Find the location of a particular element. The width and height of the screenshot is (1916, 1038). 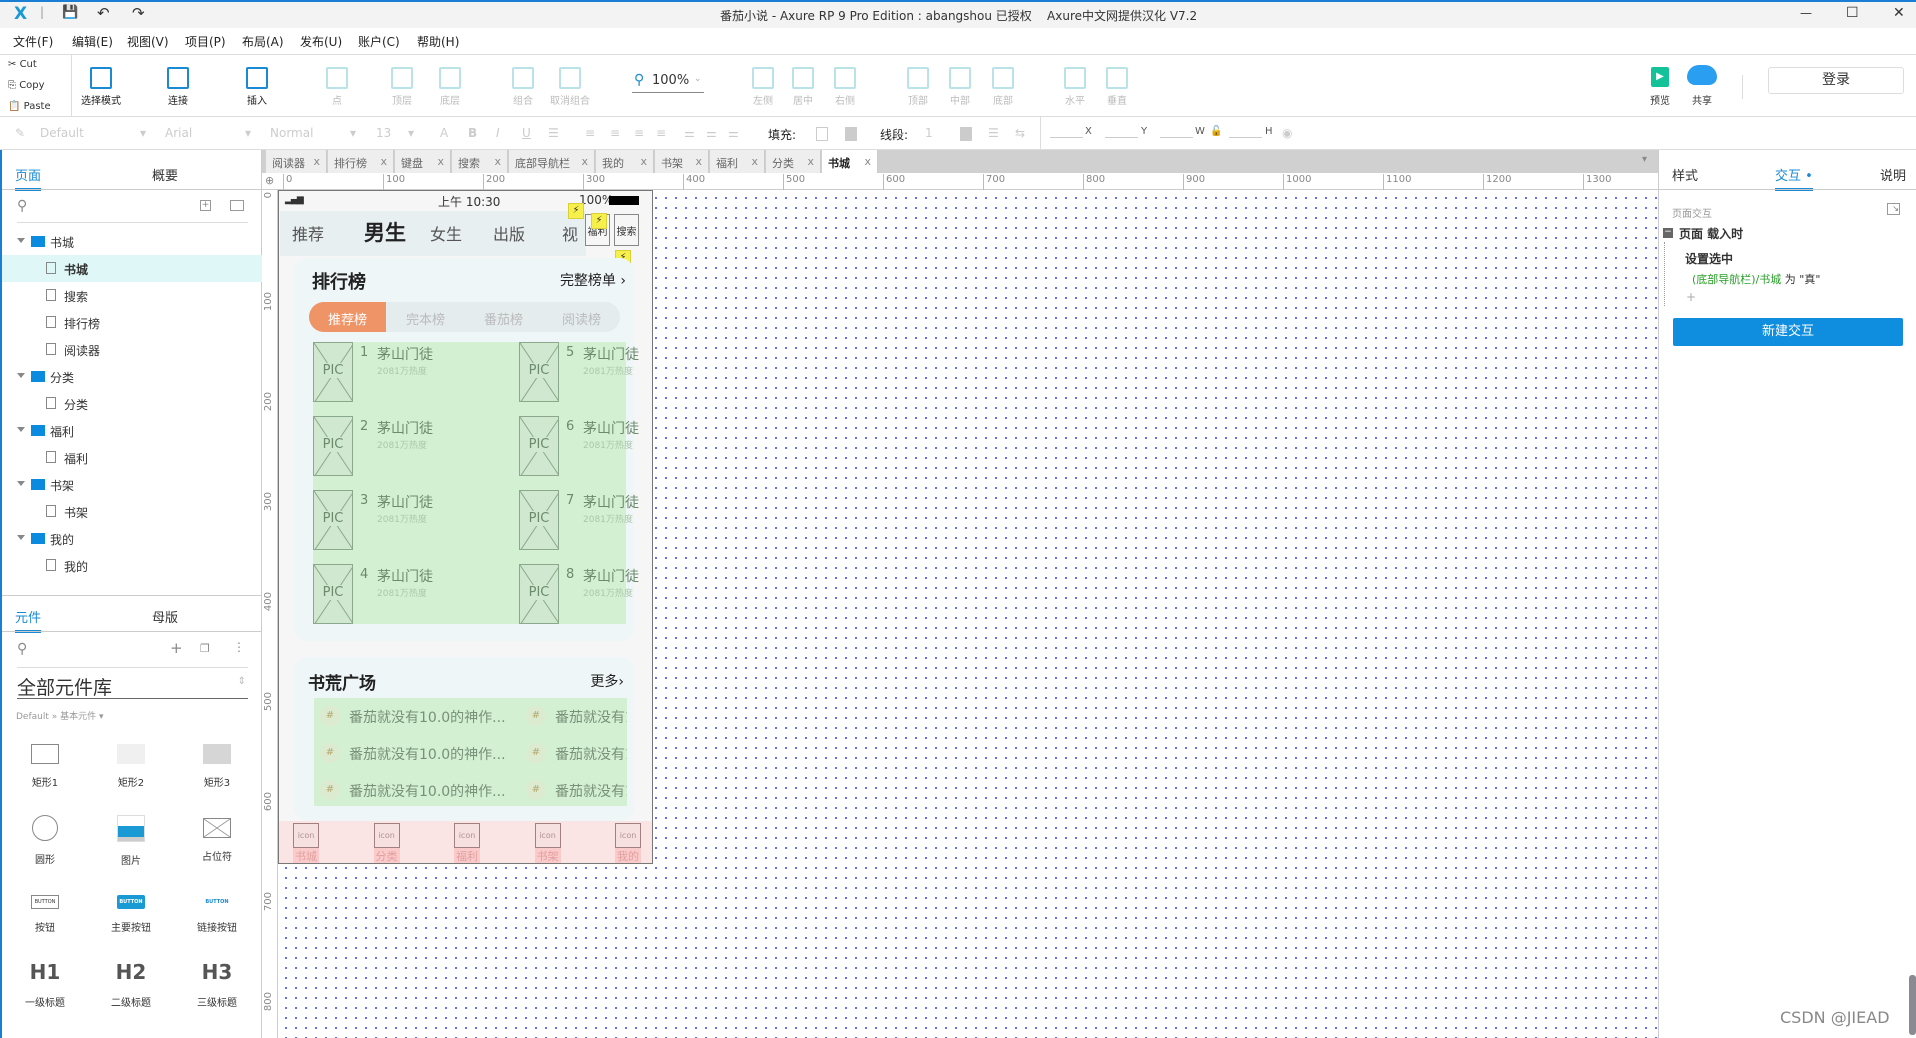

w-field is located at coordinates (1176, 137).